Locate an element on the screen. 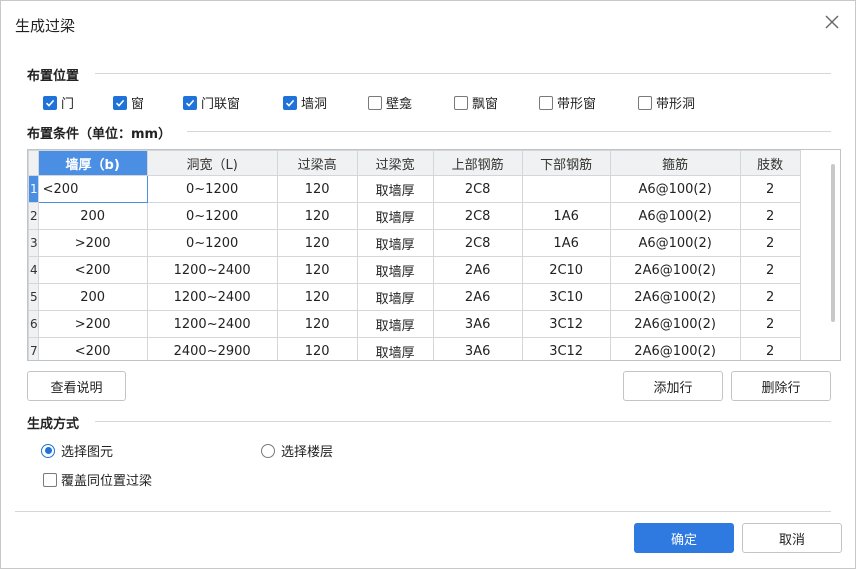 The image size is (856, 569). column-header: 上部钢筋 is located at coordinates (477, 163).